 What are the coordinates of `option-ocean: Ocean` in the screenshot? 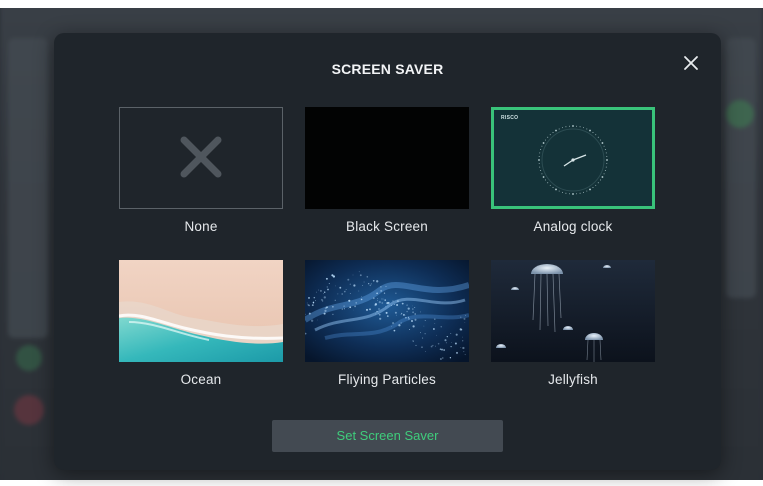 It's located at (201, 323).